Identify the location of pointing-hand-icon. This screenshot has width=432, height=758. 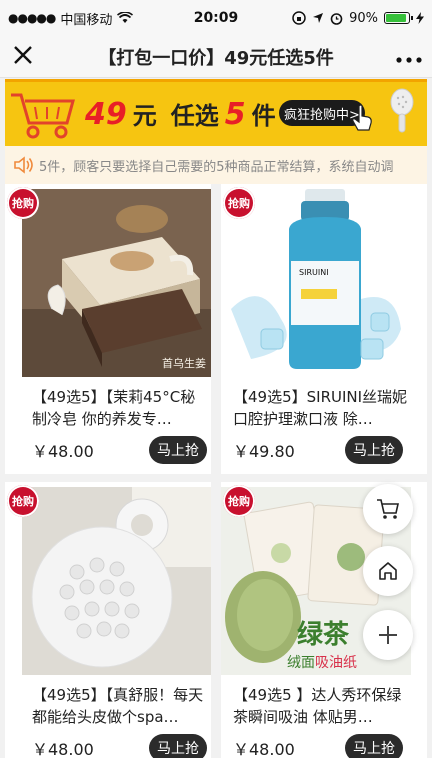
(362, 117).